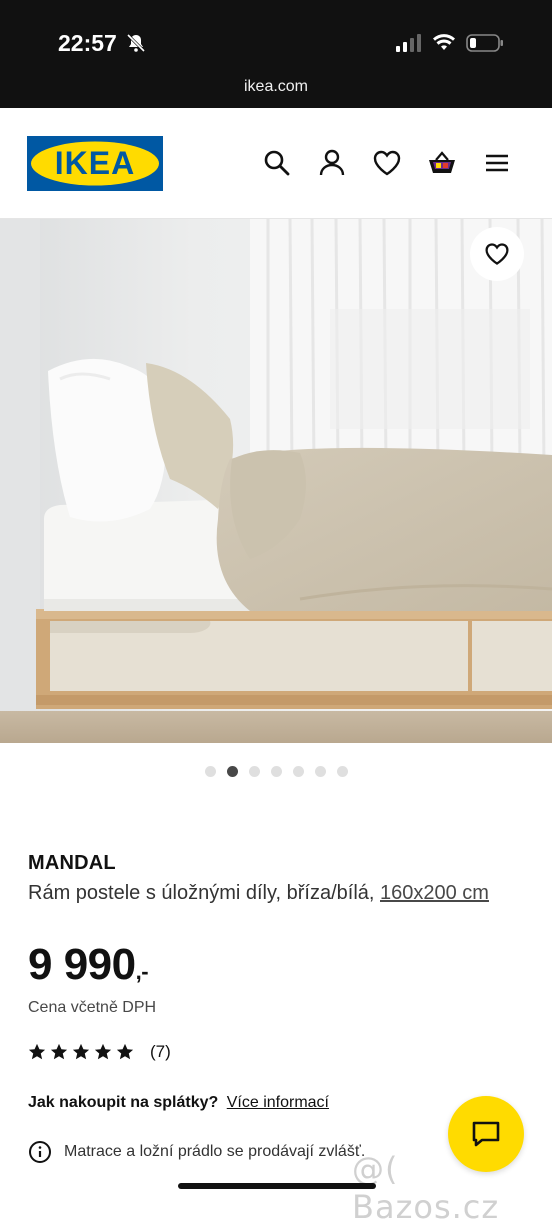 The image size is (552, 1226). Describe the element at coordinates (277, 163) in the screenshot. I see `search-icon` at that location.